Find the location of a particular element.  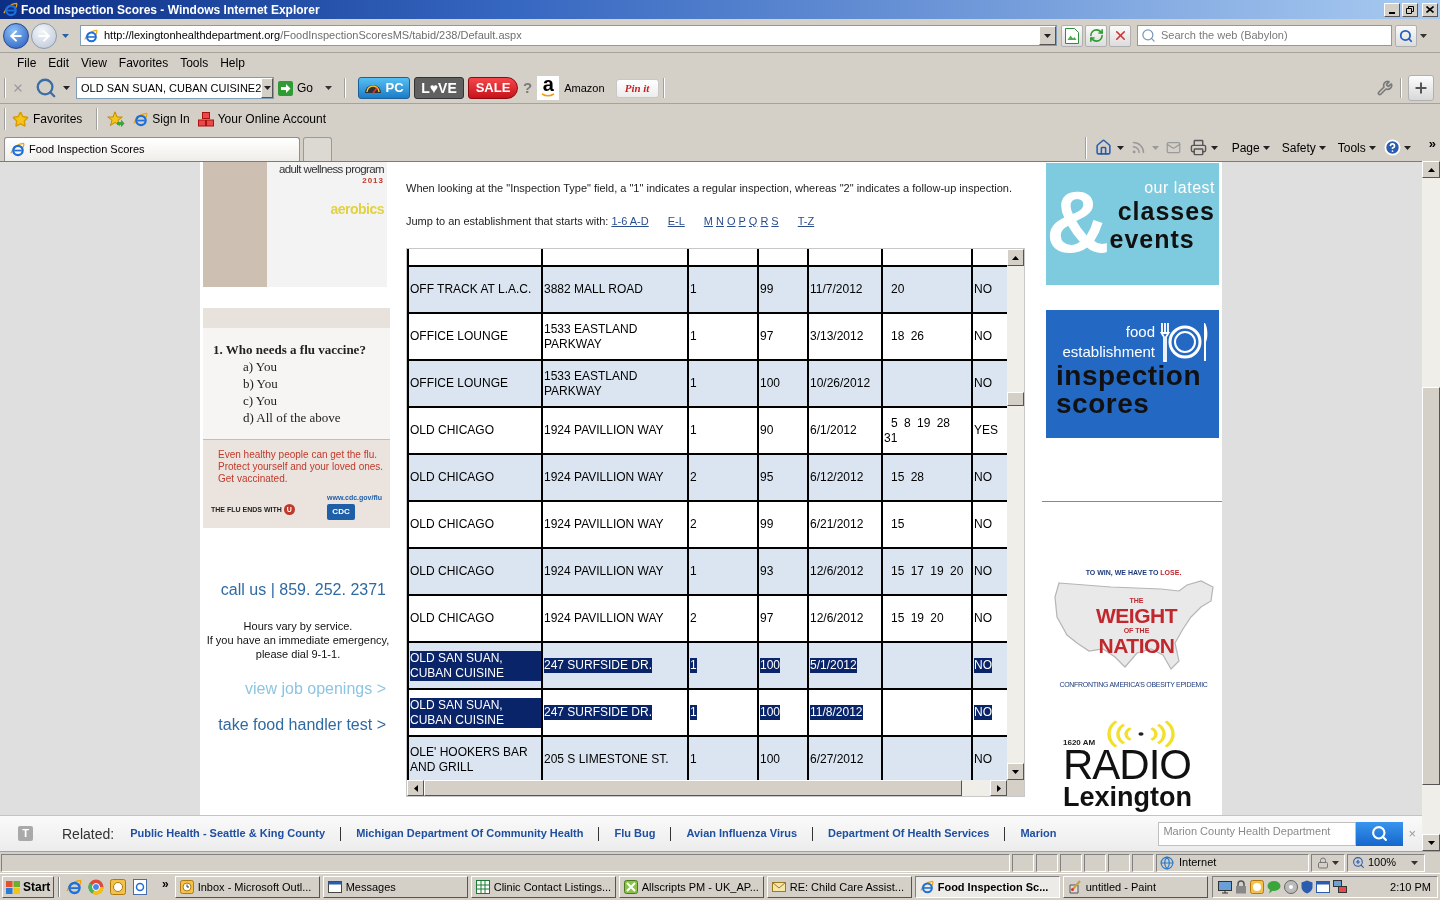

inspection-type-note: When looking at the "Inspection Type" field, a "1" indicates a regular inspection, whereas "2" indicates a follow-up inspection. is located at coordinates (709, 188).